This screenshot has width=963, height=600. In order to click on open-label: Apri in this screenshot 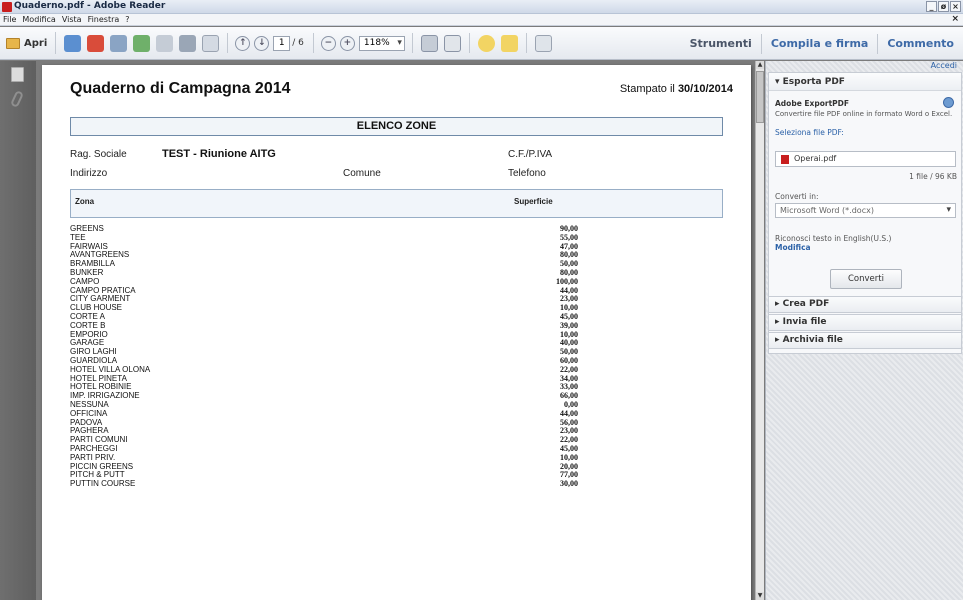, I will do `click(36, 43)`.